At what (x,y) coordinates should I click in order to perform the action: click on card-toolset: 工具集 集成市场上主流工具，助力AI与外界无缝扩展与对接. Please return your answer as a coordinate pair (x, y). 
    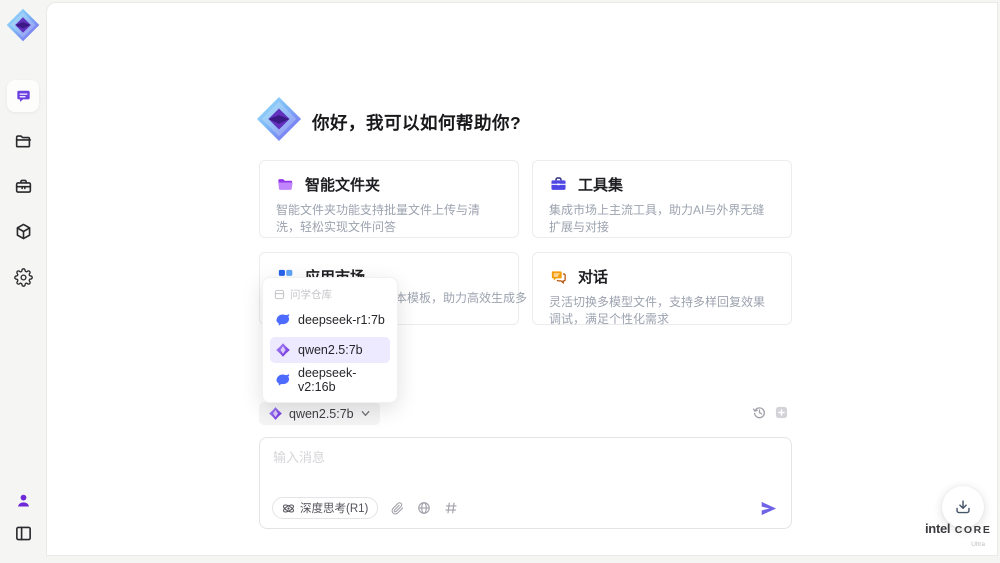
    Looking at the image, I should click on (662, 199).